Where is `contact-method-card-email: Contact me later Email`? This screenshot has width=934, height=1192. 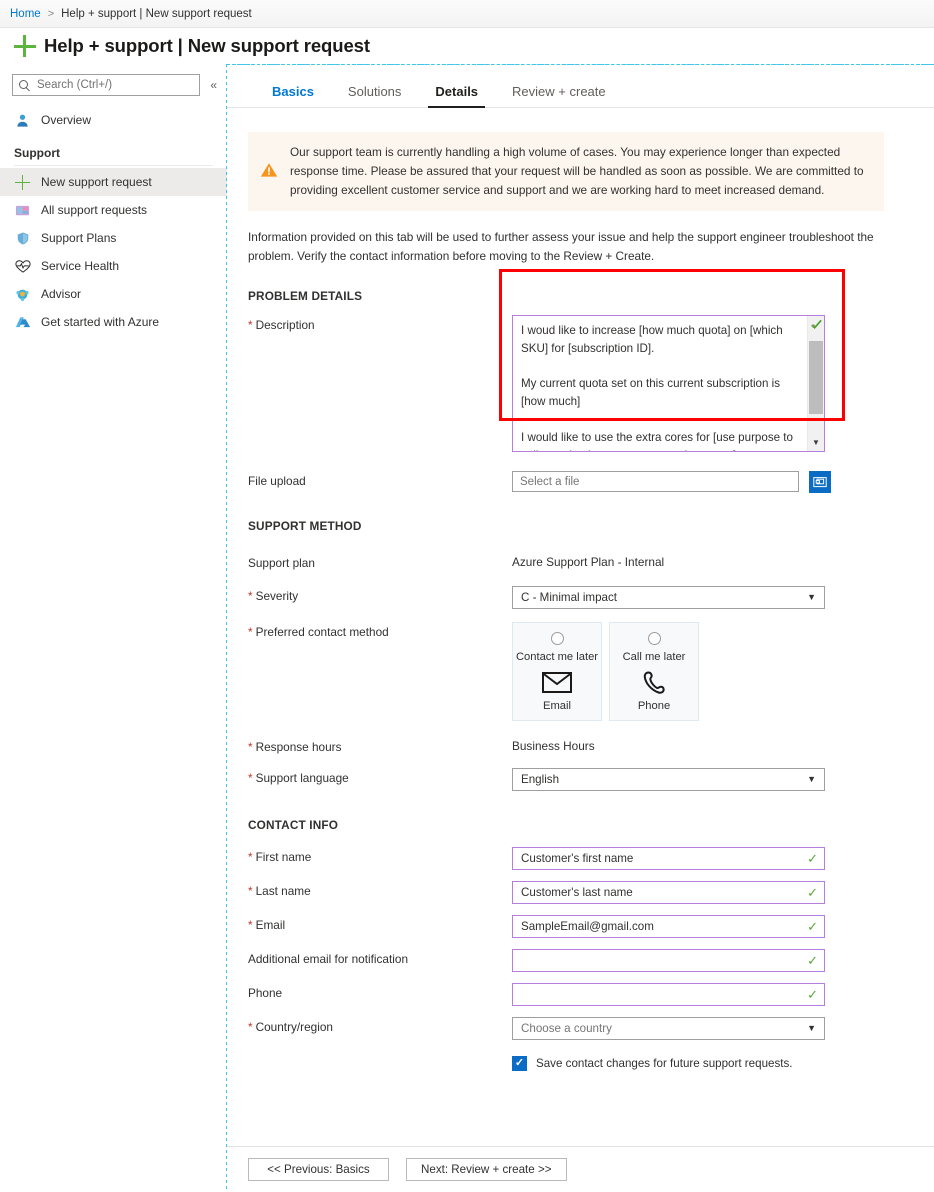 contact-method-card-email: Contact me later Email is located at coordinates (557, 671).